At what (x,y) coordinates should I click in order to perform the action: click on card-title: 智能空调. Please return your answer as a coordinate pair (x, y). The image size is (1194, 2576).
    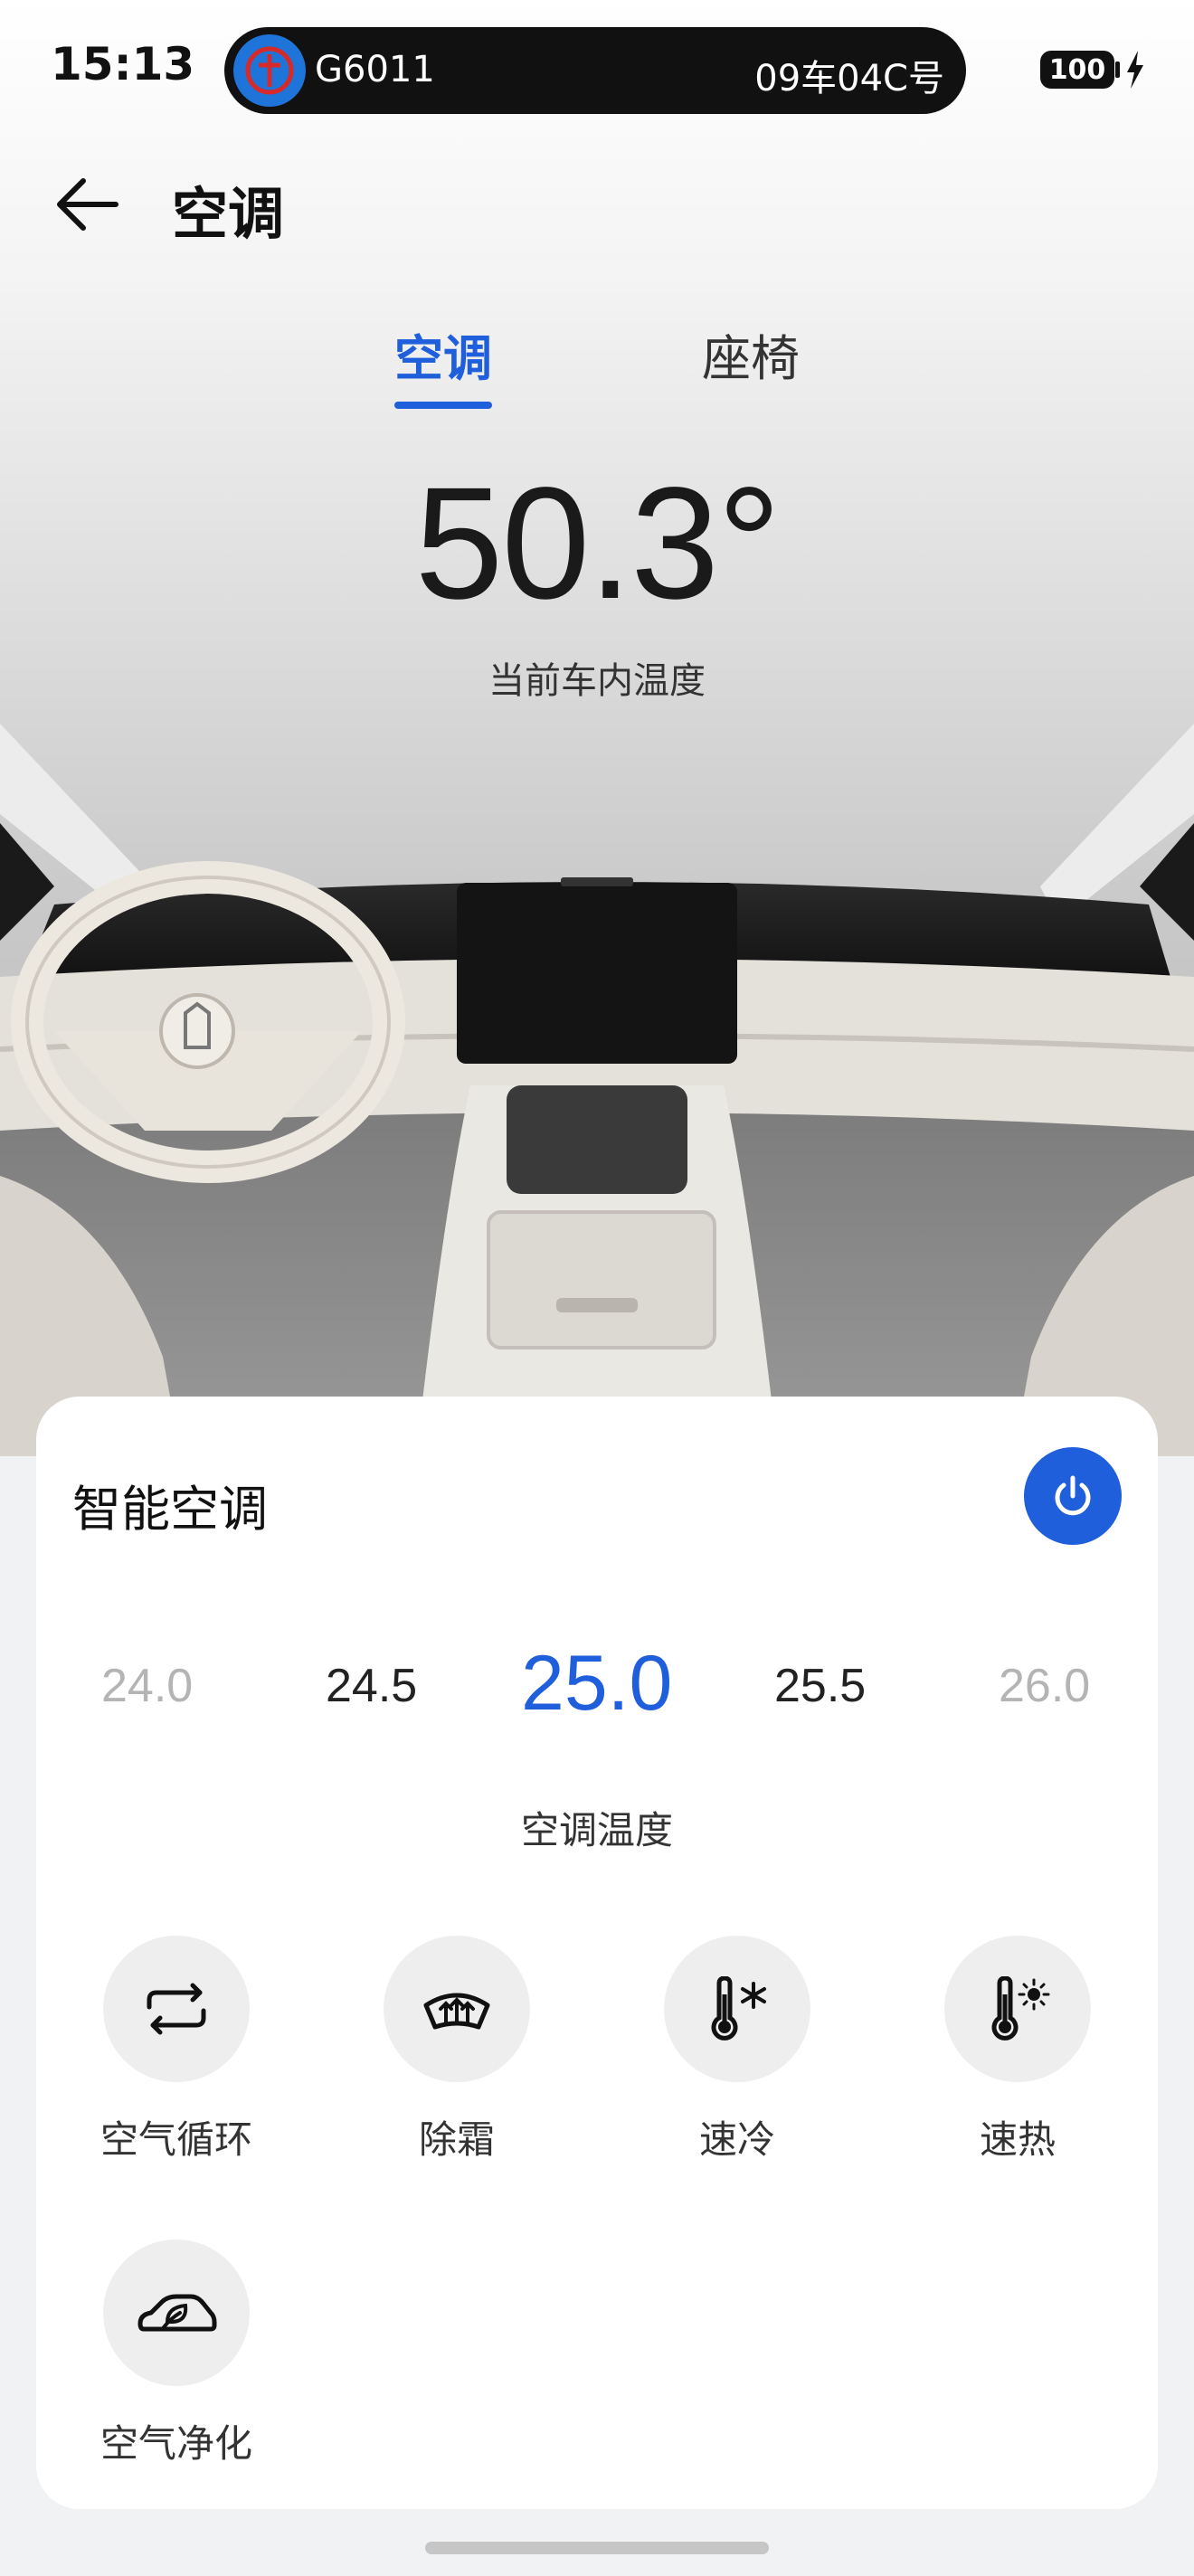
    Looking at the image, I should click on (170, 1509).